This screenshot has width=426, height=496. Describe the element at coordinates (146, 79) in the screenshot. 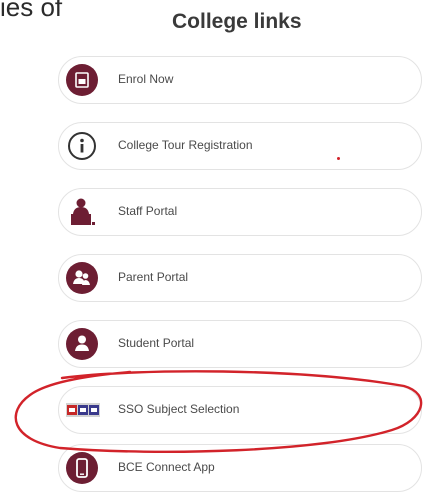

I see `link-label: Enrol Now` at that location.